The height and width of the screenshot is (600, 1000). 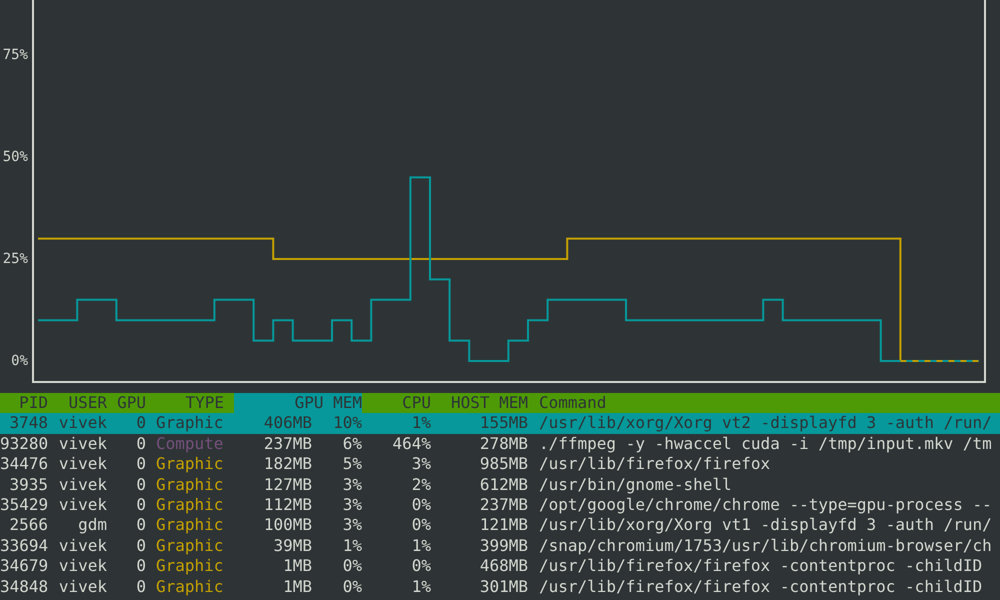 I want to click on table-cell: 34679, so click(x=24, y=566).